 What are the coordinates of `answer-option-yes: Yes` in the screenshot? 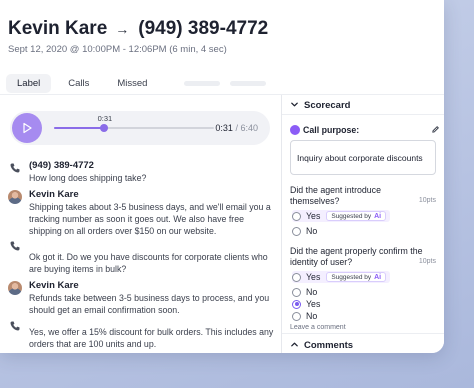 It's located at (306, 304).